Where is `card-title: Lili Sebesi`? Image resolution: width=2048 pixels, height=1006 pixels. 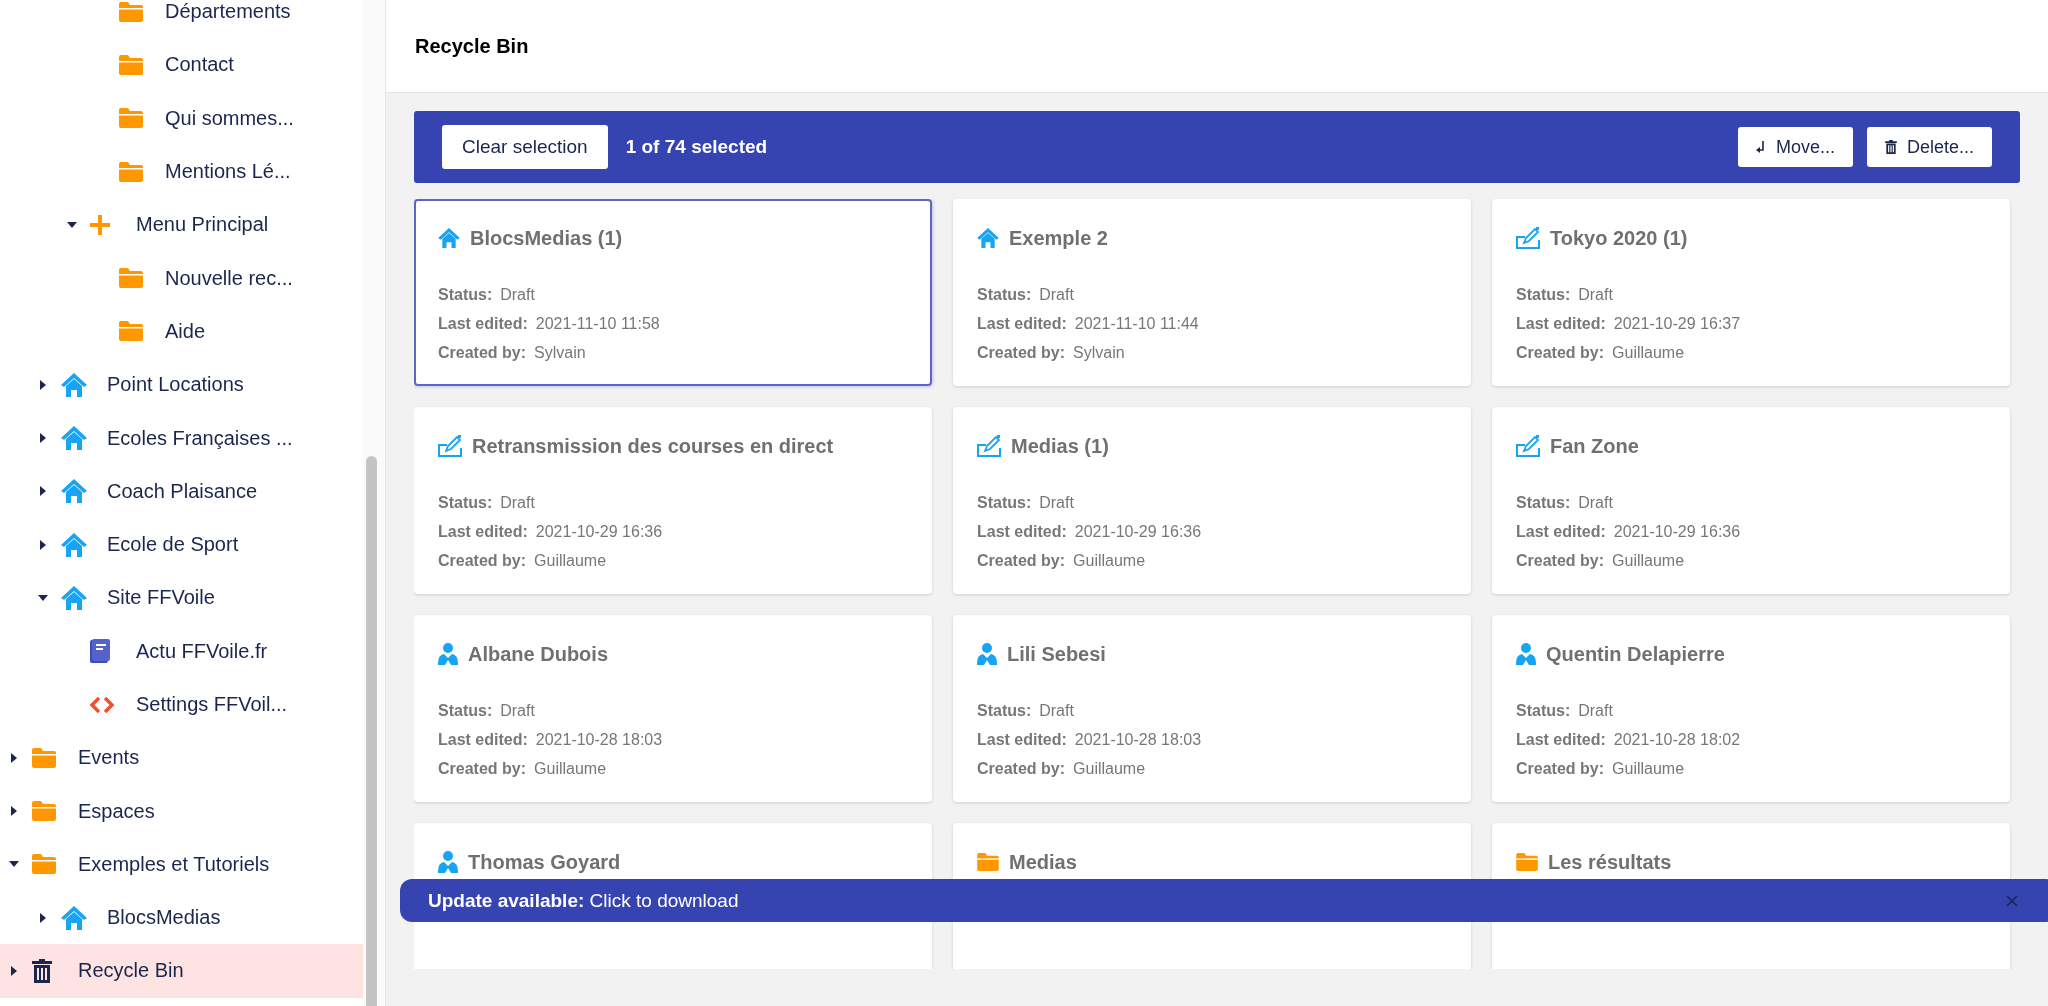 card-title: Lili Sebesi is located at coordinates (1056, 654).